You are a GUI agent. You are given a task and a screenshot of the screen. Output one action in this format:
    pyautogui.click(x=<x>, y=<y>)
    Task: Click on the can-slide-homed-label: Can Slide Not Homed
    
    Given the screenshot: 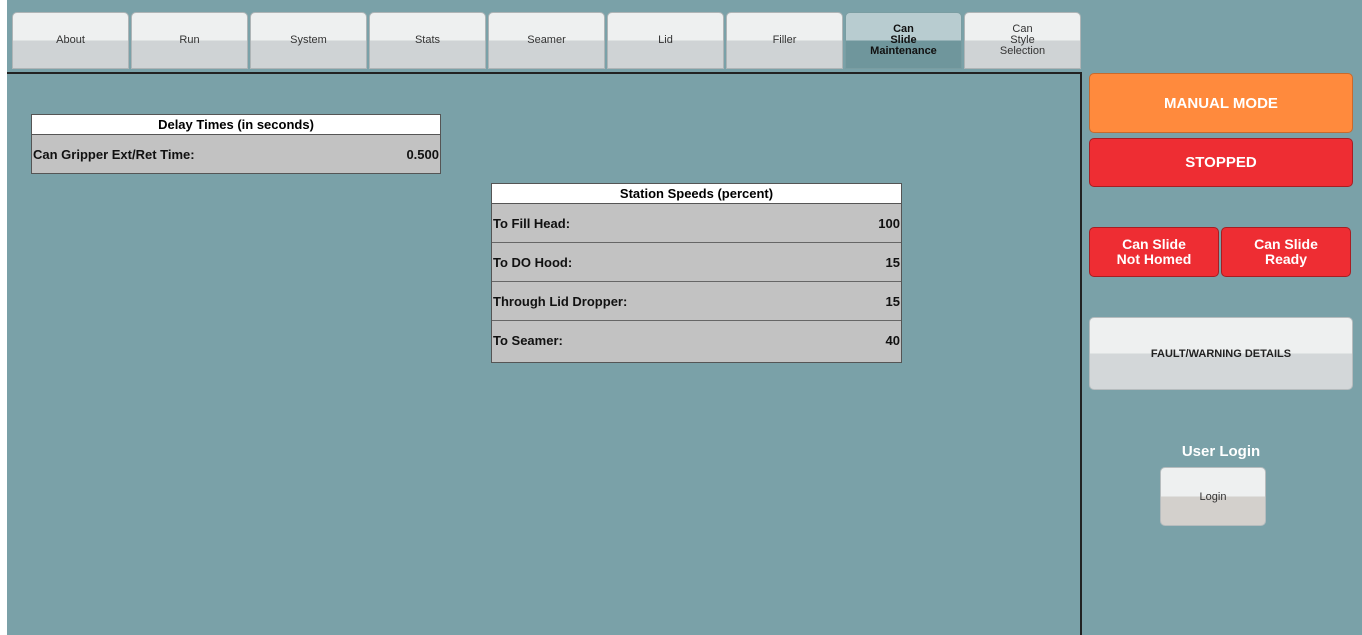 What is the action you would take?
    pyautogui.click(x=1154, y=251)
    